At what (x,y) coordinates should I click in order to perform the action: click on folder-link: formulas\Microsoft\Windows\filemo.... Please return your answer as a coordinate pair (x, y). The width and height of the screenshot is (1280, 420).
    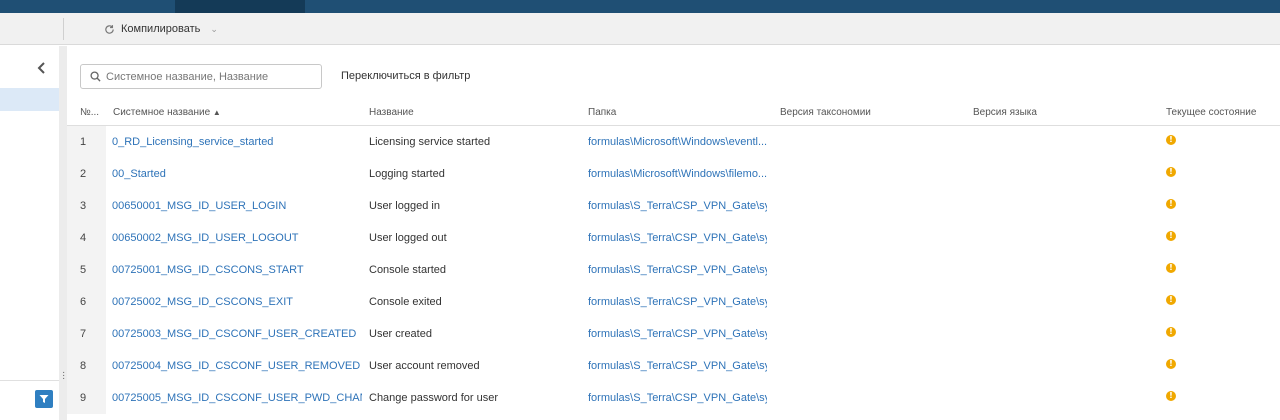
    Looking at the image, I should click on (677, 174).